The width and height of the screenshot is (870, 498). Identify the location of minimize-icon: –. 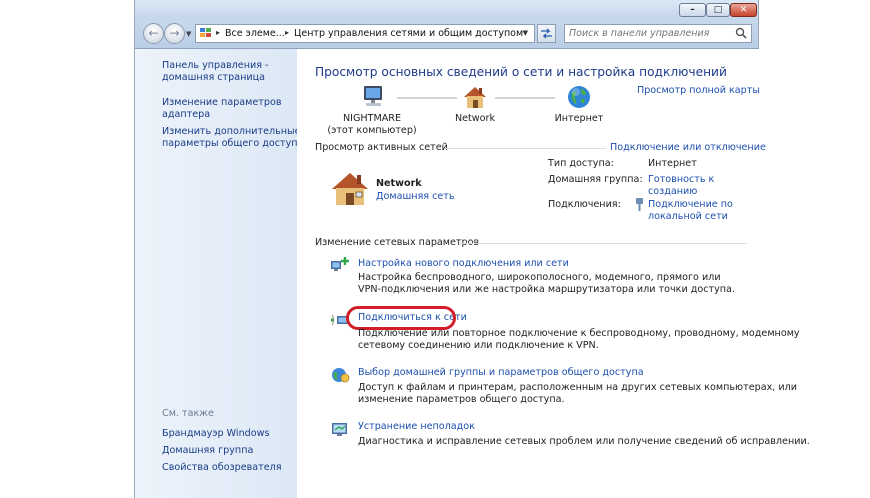
(692, 10).